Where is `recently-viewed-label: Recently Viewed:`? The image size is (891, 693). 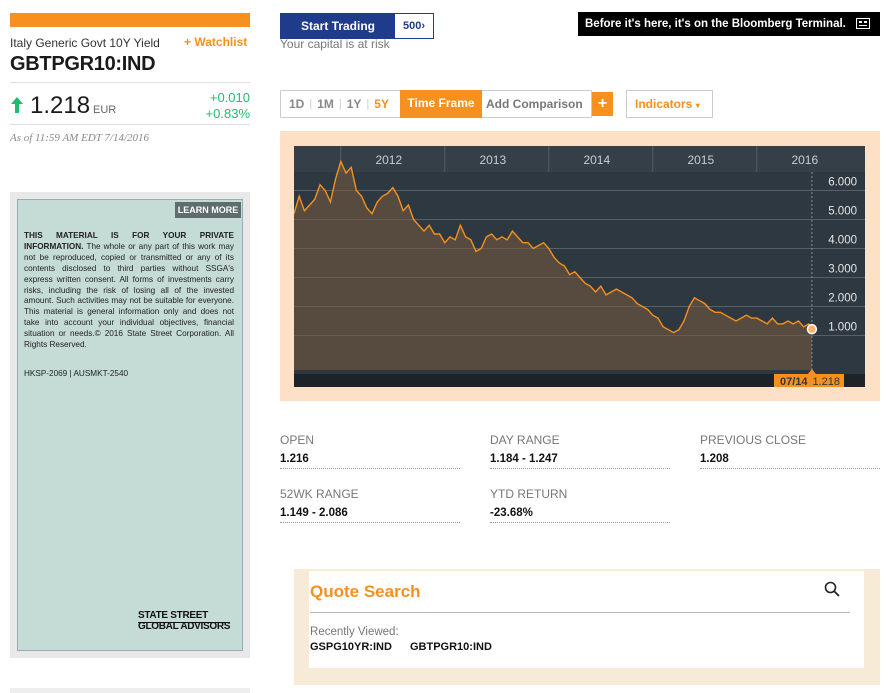 recently-viewed-label: Recently Viewed: is located at coordinates (354, 632).